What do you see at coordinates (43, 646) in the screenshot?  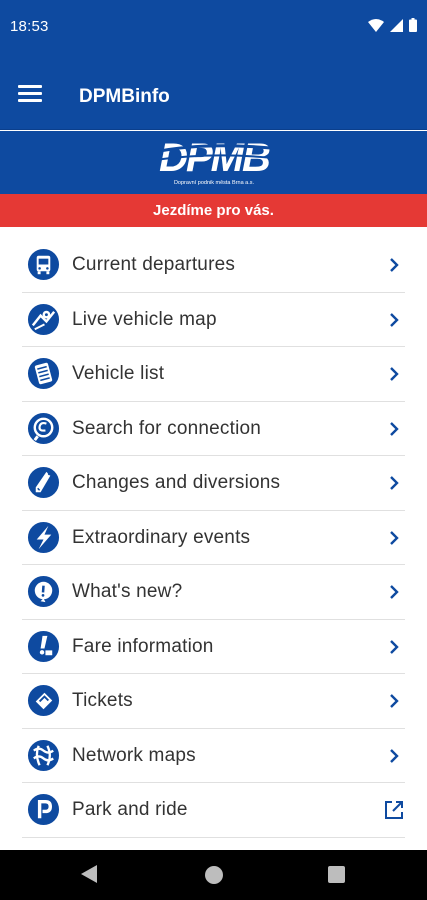 I see `fare-info-icon` at bounding box center [43, 646].